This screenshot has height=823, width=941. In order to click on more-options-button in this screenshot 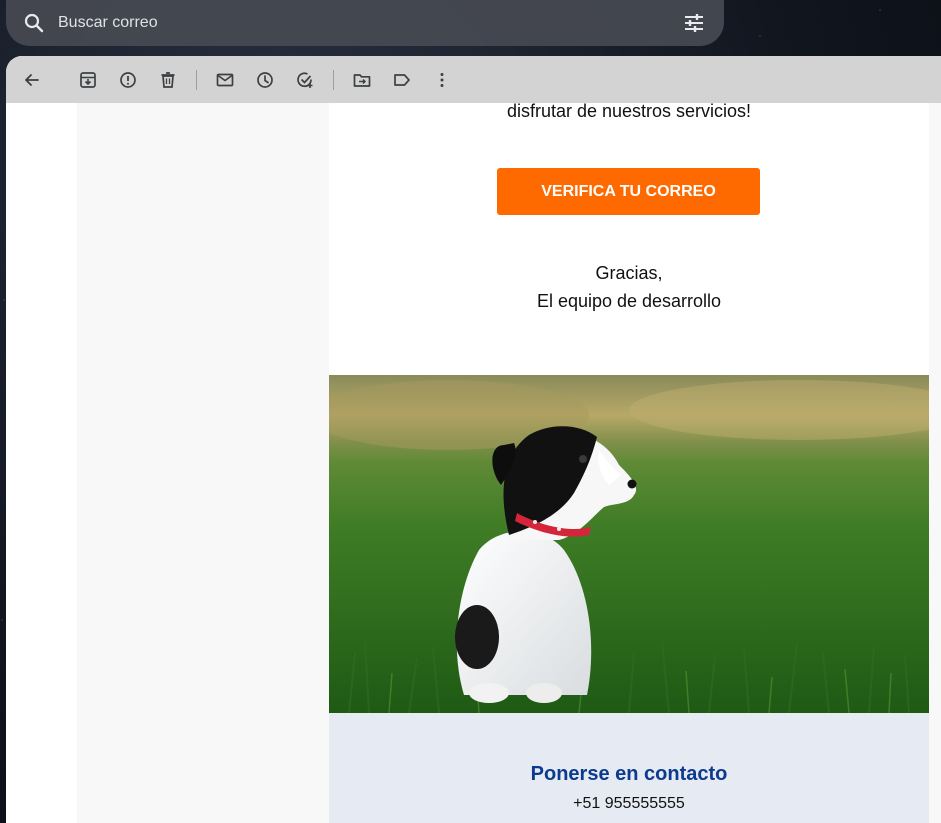, I will do `click(442, 80)`.